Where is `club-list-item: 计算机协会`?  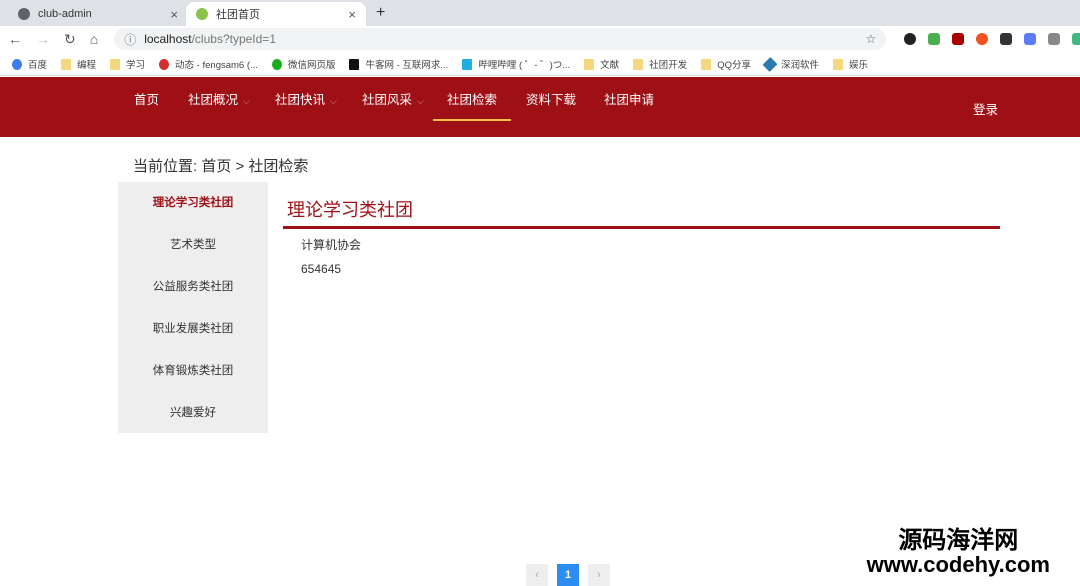 club-list-item: 计算机协会 is located at coordinates (331, 244).